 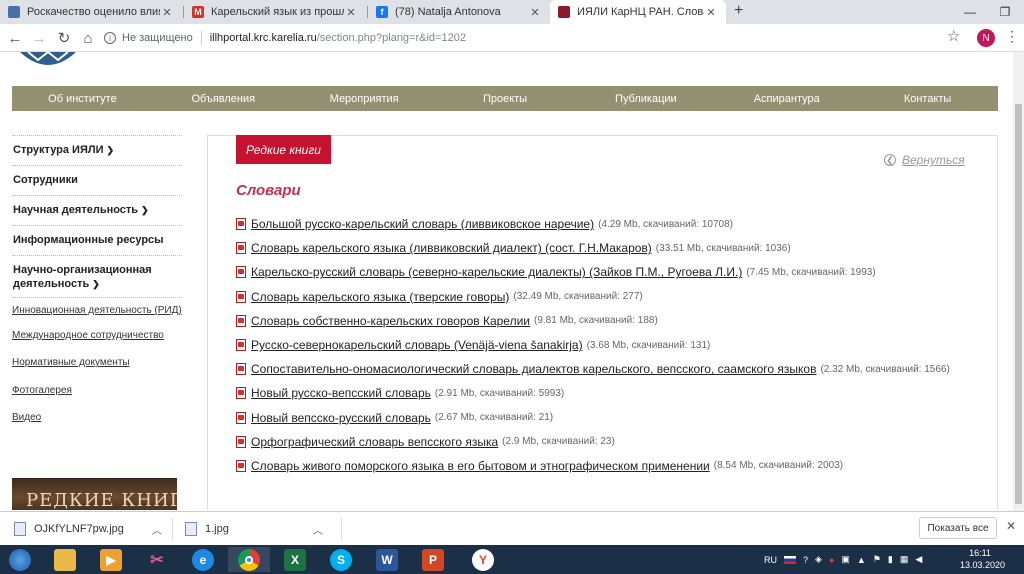 I want to click on tray-app-icon: ▣, so click(x=845, y=559).